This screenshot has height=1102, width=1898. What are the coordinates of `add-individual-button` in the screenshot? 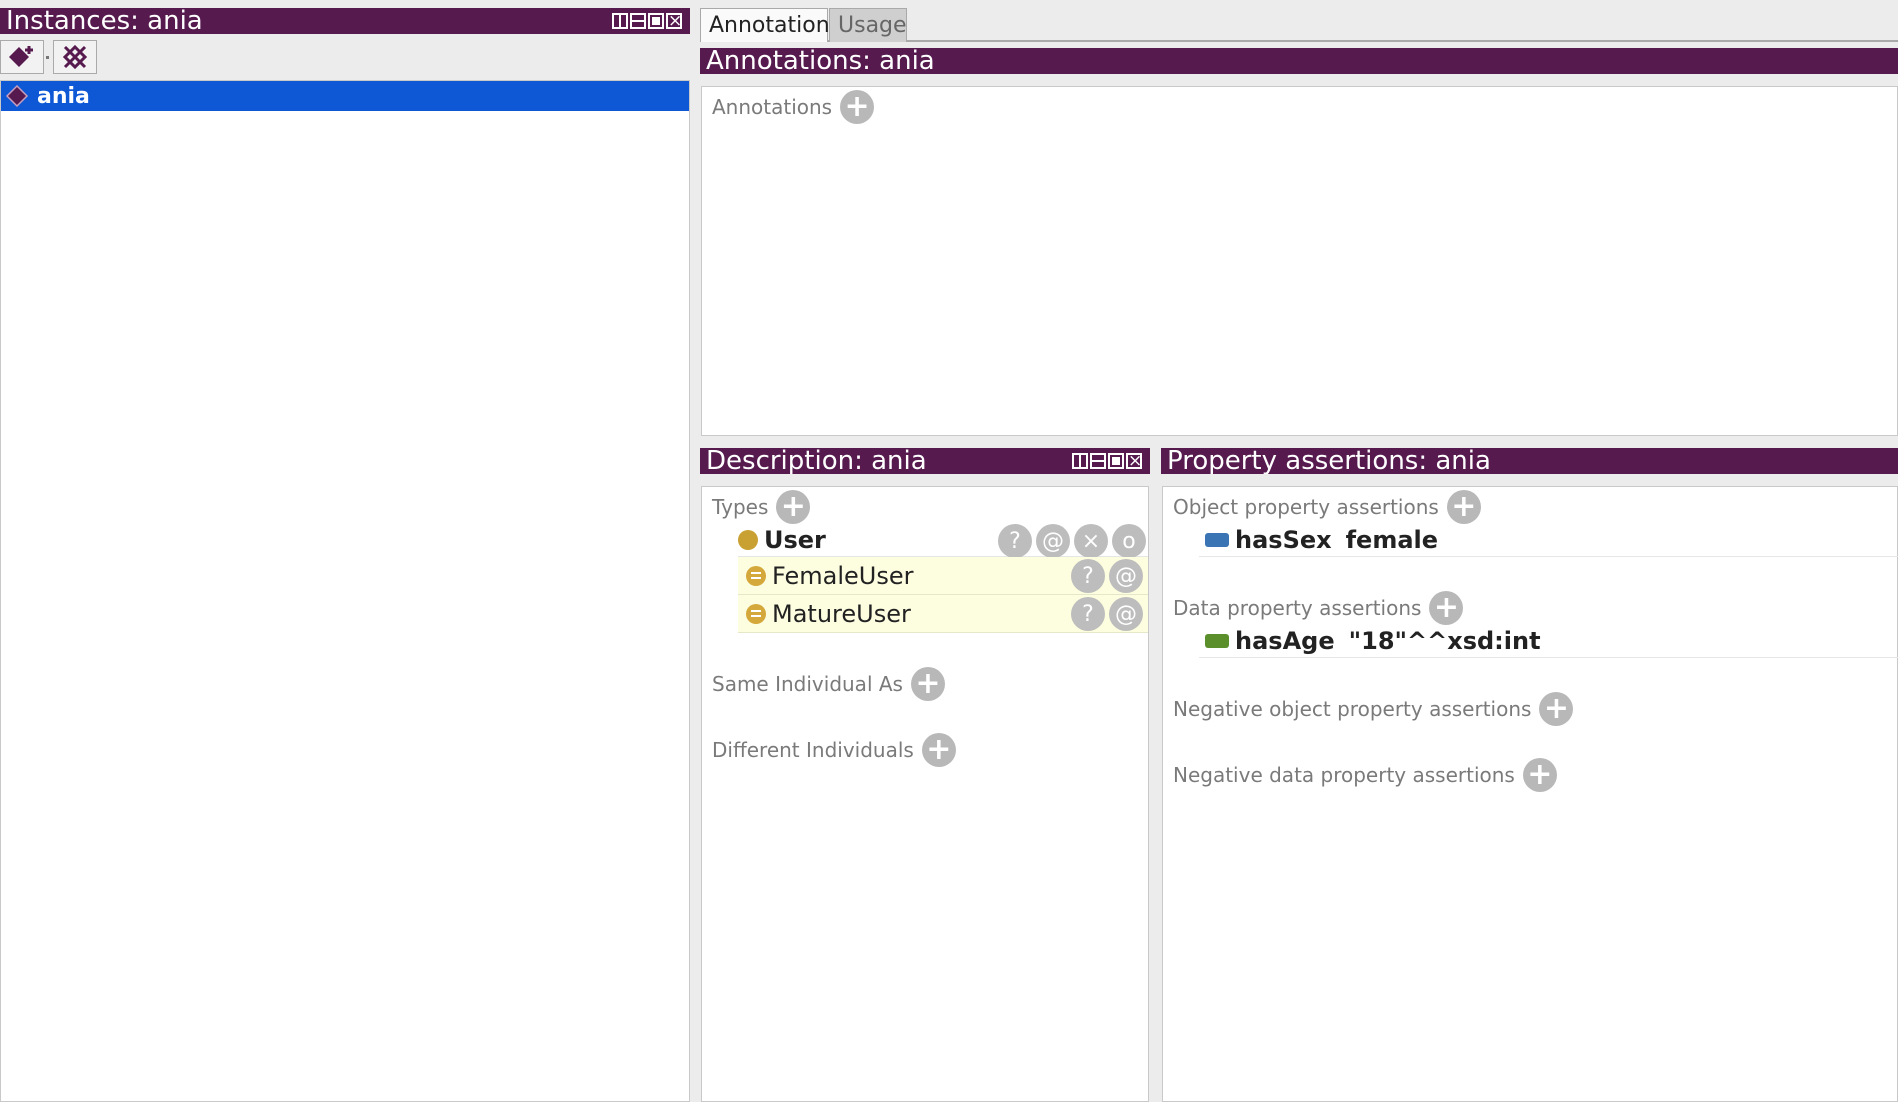 It's located at (22, 57).